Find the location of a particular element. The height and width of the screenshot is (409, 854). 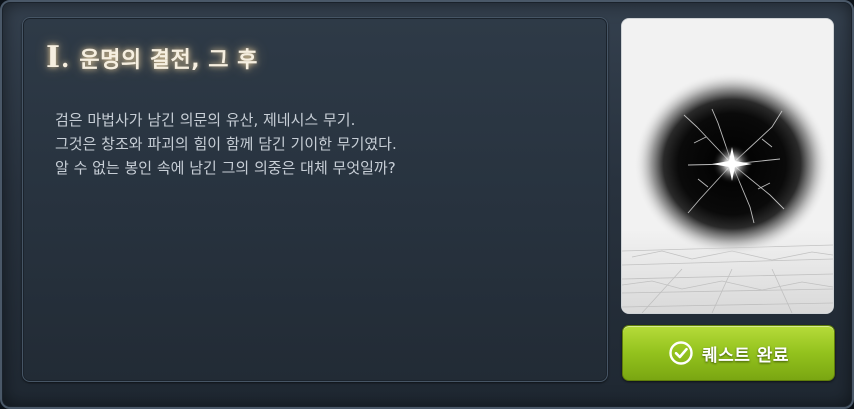

quest-complete-label: 퀘스트 완료 is located at coordinates (745, 355).